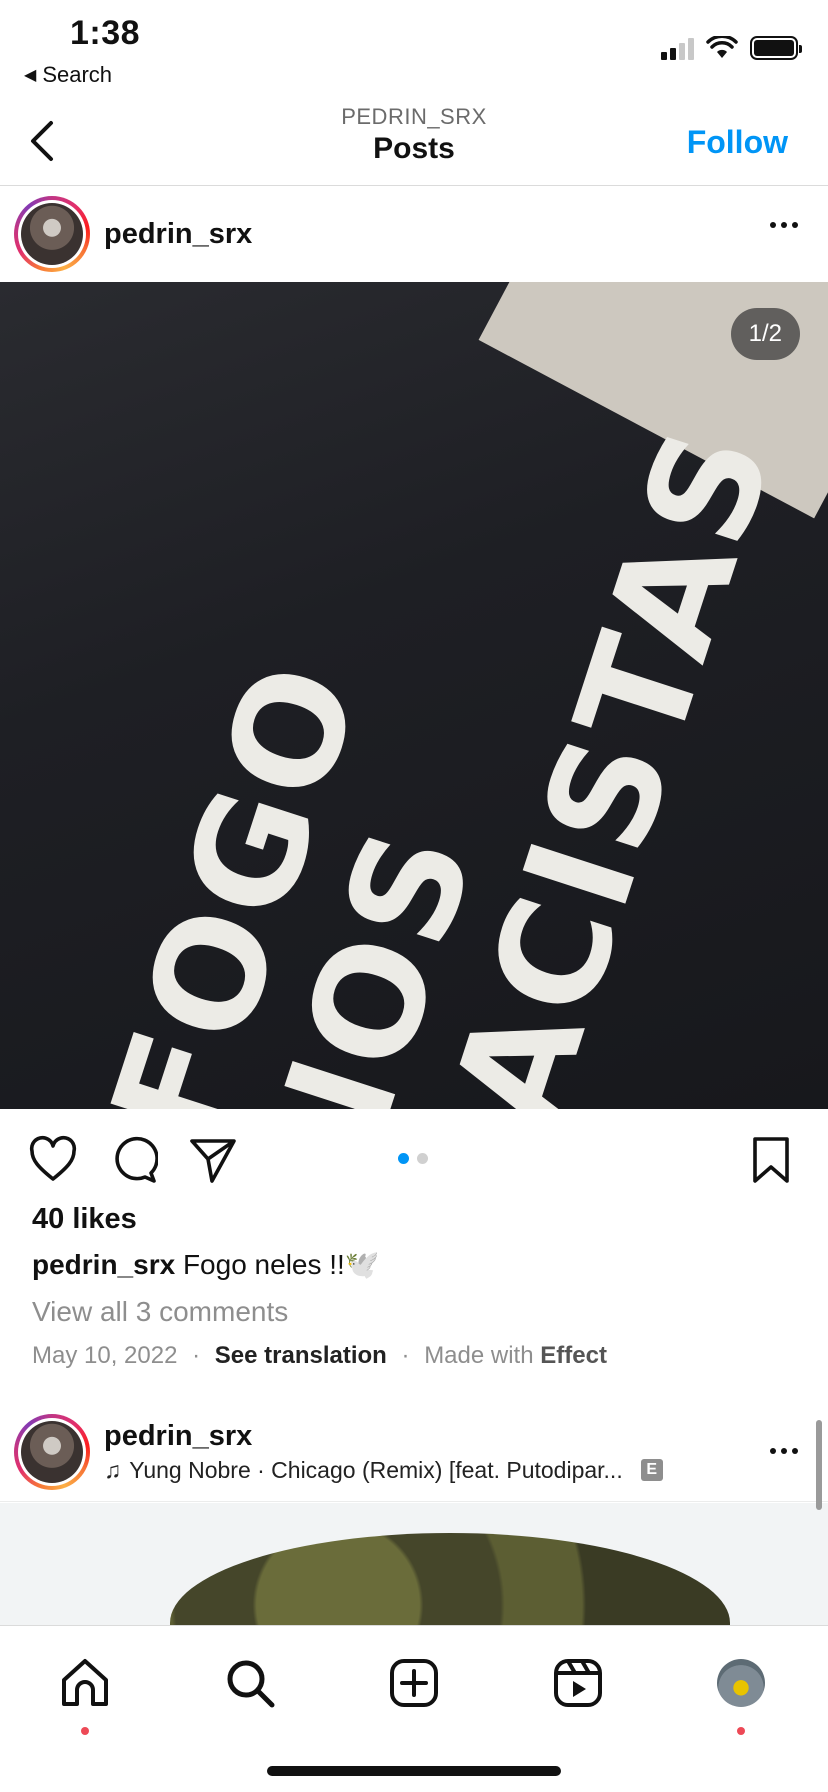 This screenshot has height=1792, width=828. I want to click on caption: pedrin_srx Fogo neles !!🕊️, so click(206, 1264).